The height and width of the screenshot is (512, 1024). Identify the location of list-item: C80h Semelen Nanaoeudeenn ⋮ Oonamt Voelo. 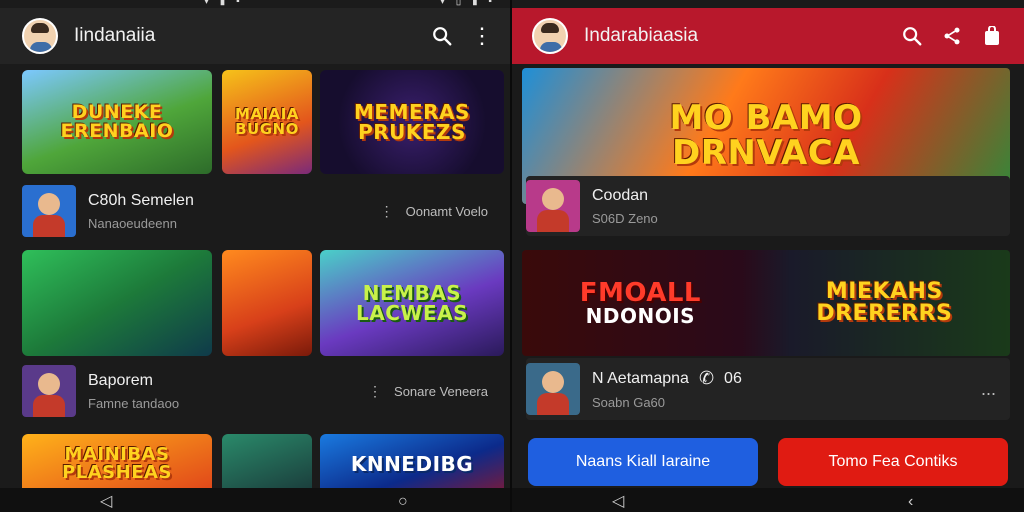
(255, 211).